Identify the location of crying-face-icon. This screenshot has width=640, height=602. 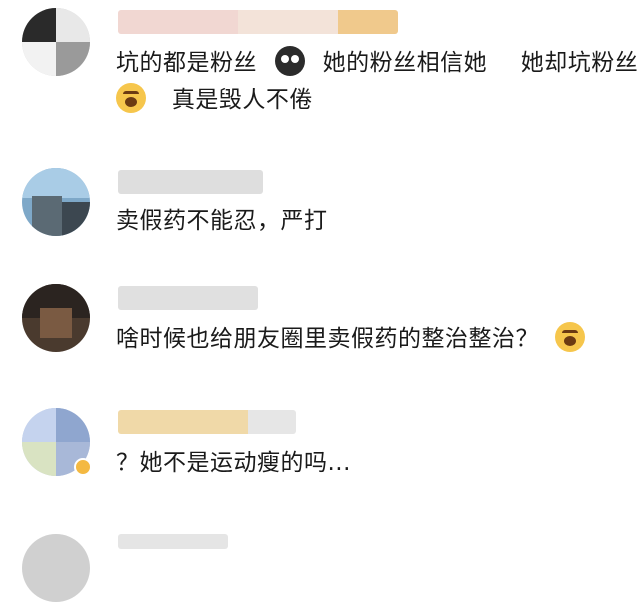
(289, 61).